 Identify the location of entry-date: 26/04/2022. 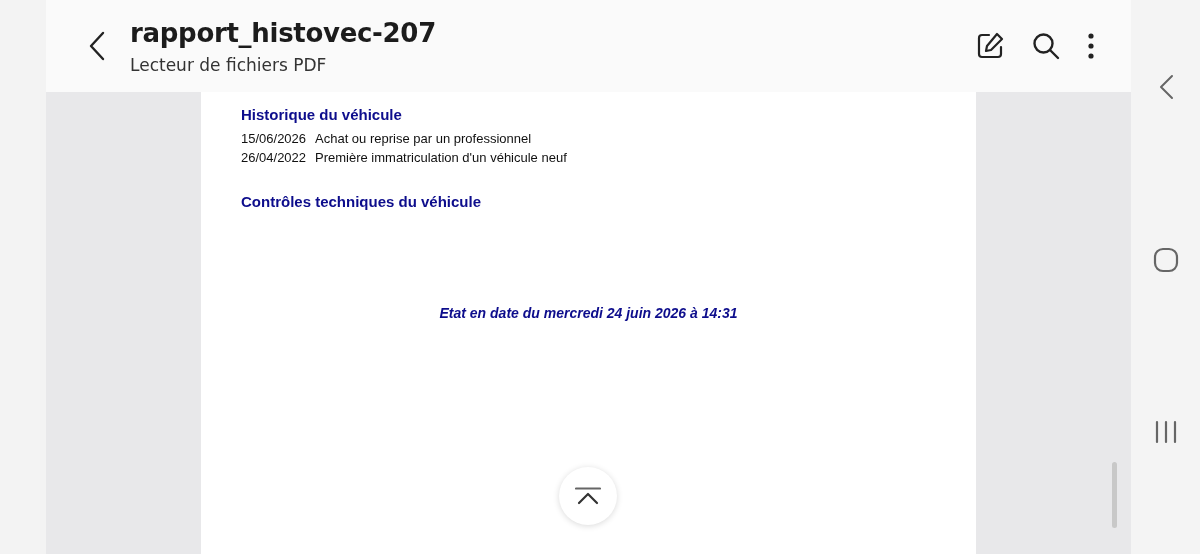
(274, 158).